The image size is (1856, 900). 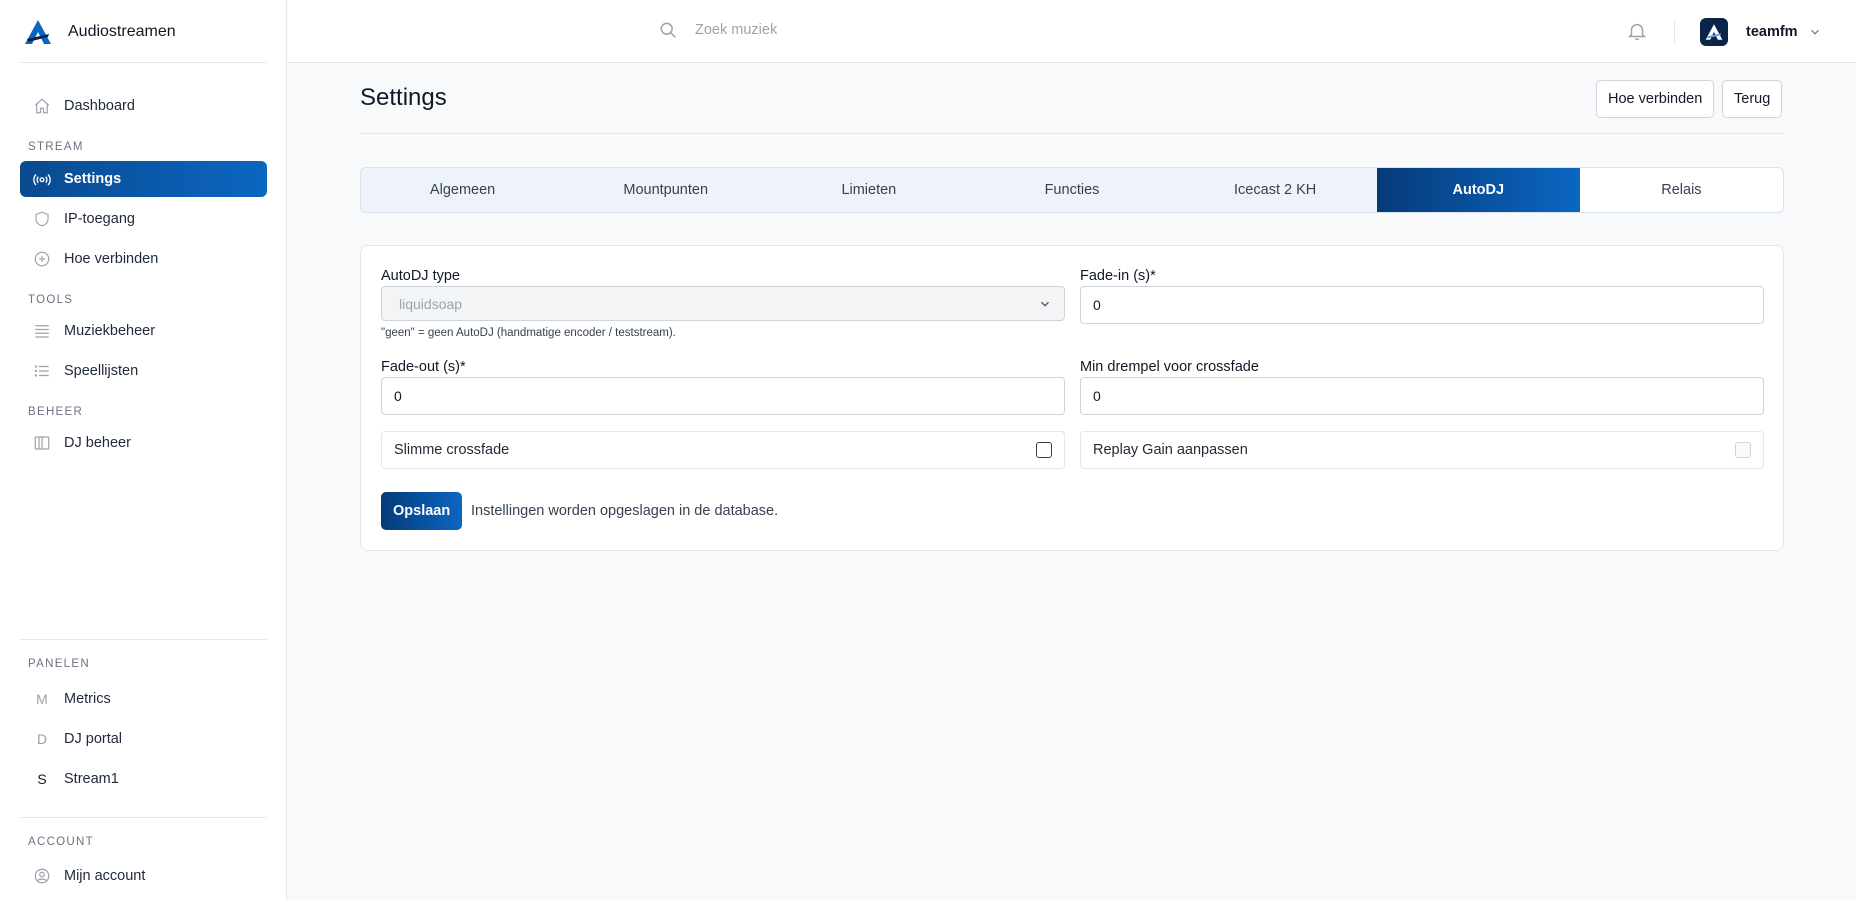 I want to click on fade-out-input: 0, so click(x=723, y=396).